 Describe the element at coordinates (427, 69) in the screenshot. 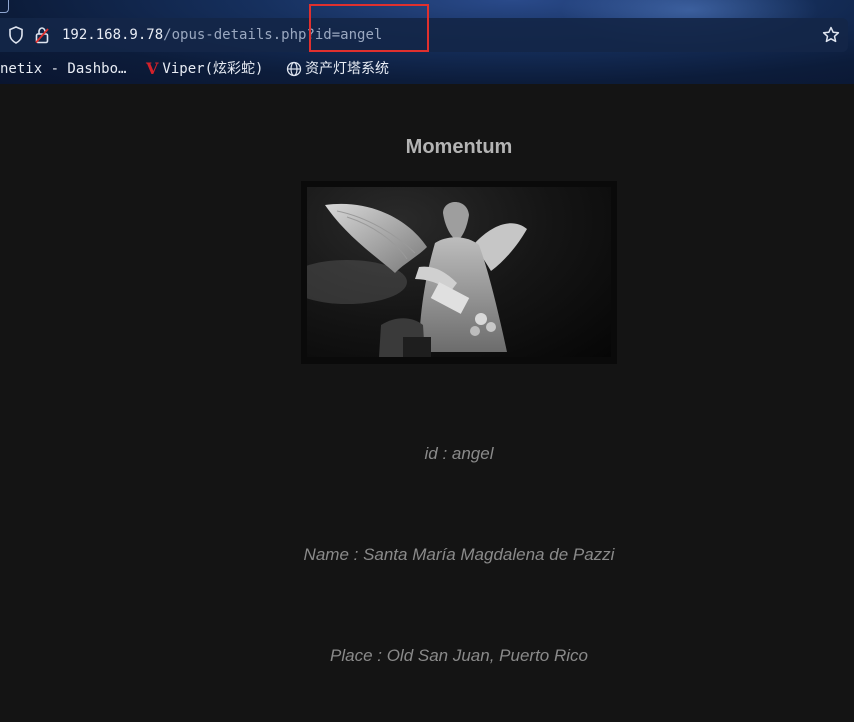

I see `bookmarks-bar: netix - Dashbo… V Viper(炫彩蛇) 资产灯塔系统` at that location.